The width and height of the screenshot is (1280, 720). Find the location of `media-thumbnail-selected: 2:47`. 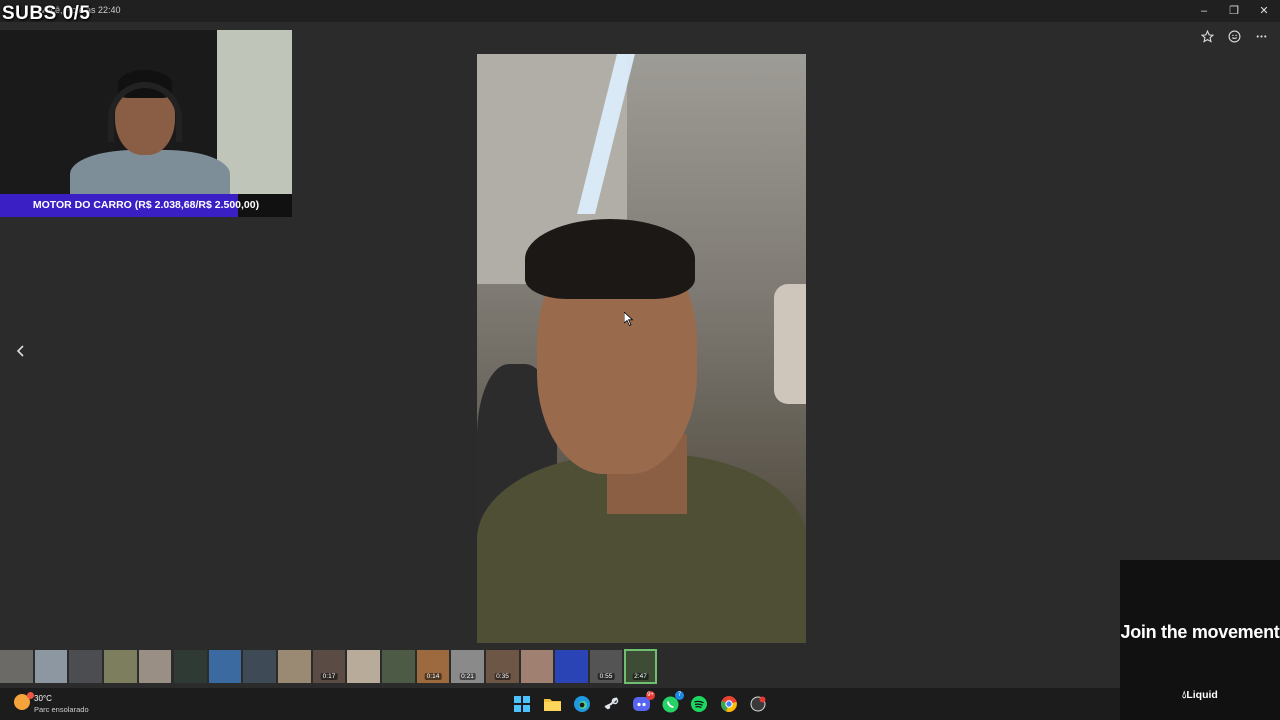

media-thumbnail-selected: 2:47 is located at coordinates (640, 666).